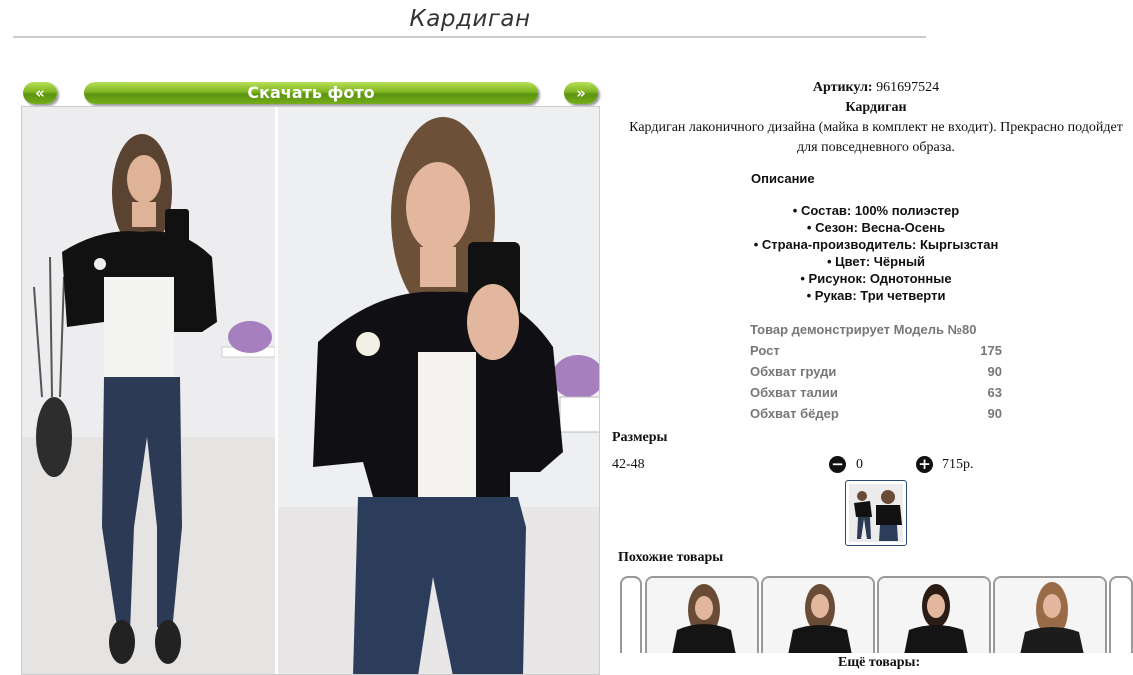 The image size is (1133, 675). I want to click on carousel-next-button, so click(1121, 614).